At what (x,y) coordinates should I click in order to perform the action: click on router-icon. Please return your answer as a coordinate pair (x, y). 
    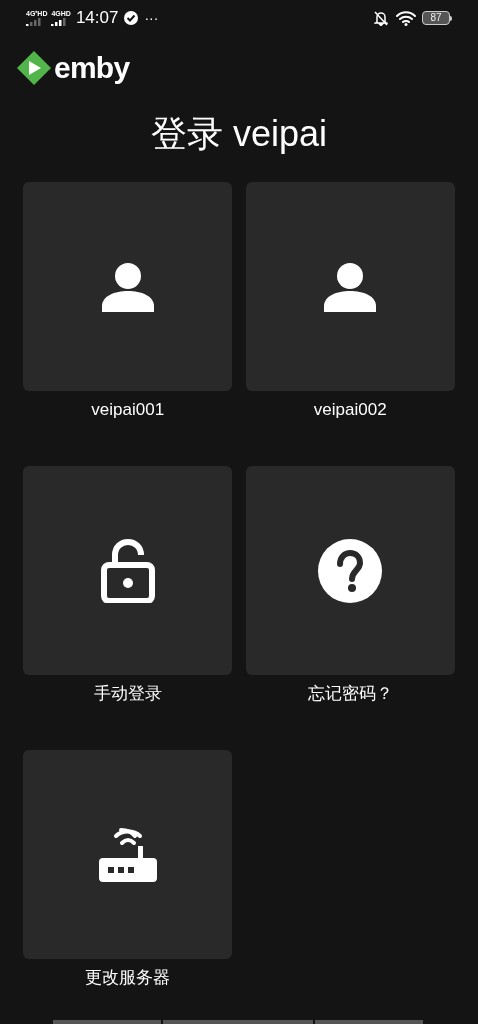
    Looking at the image, I should click on (127, 854).